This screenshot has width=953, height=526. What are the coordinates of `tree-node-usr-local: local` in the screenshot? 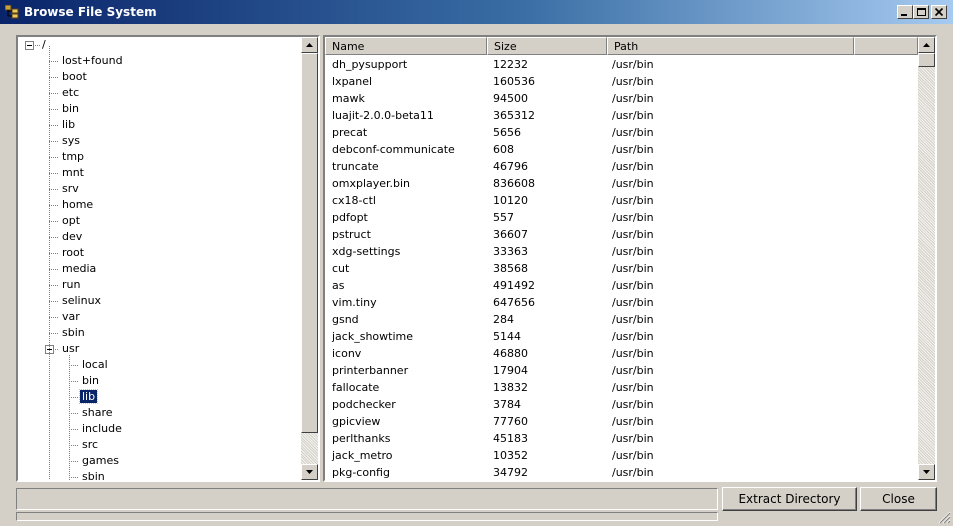 It's located at (95, 365).